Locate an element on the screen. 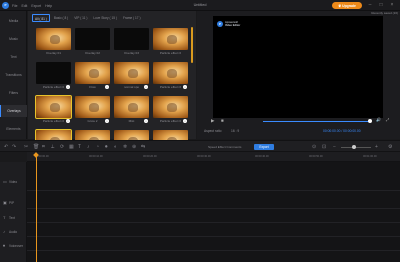 The height and width of the screenshot is (262, 400). redo-icon: ↷ is located at coordinates (14, 147).